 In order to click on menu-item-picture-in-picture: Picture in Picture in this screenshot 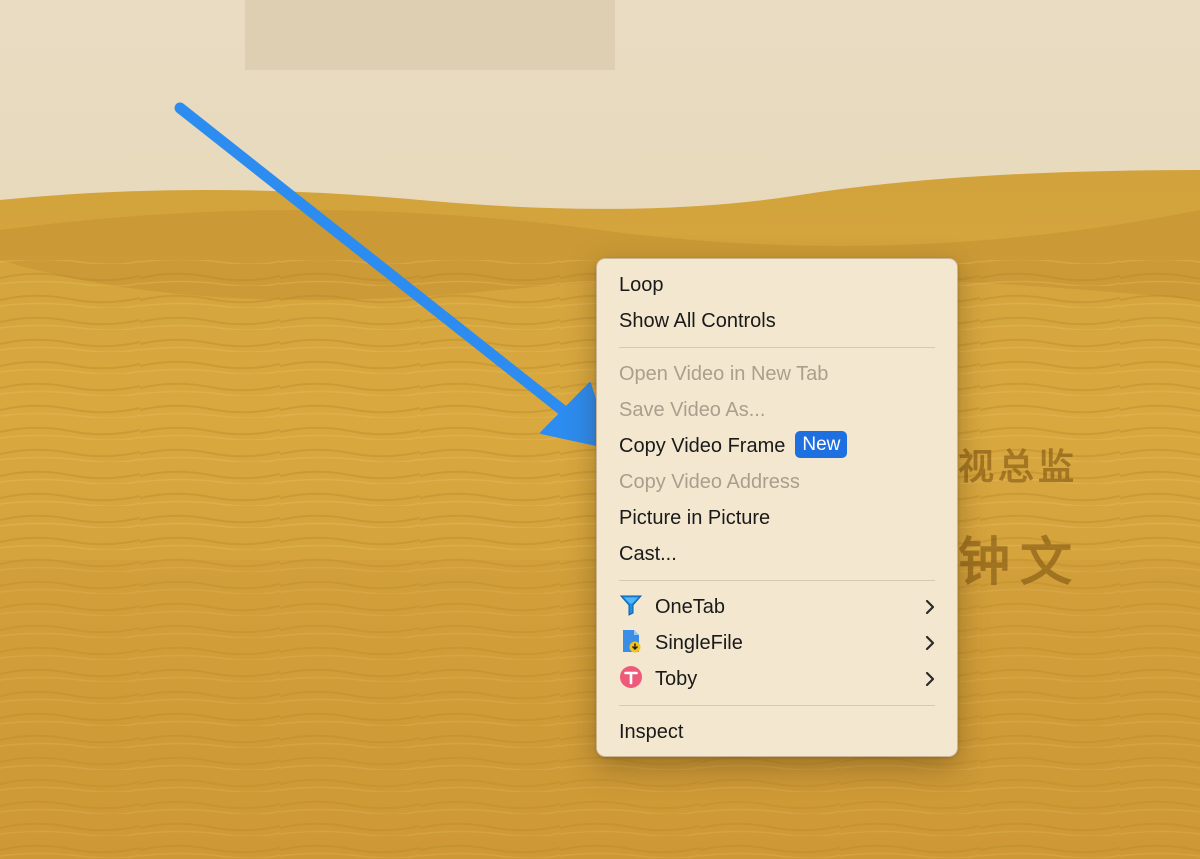, I will do `click(777, 518)`.